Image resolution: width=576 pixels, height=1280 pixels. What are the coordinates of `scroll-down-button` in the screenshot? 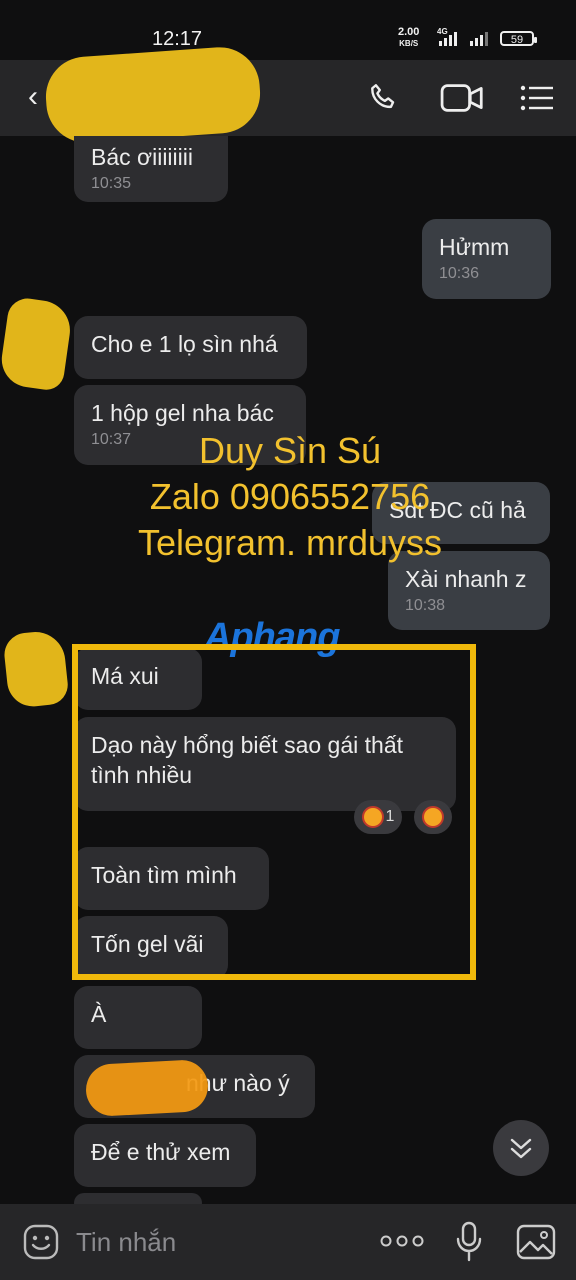 It's located at (521, 1148).